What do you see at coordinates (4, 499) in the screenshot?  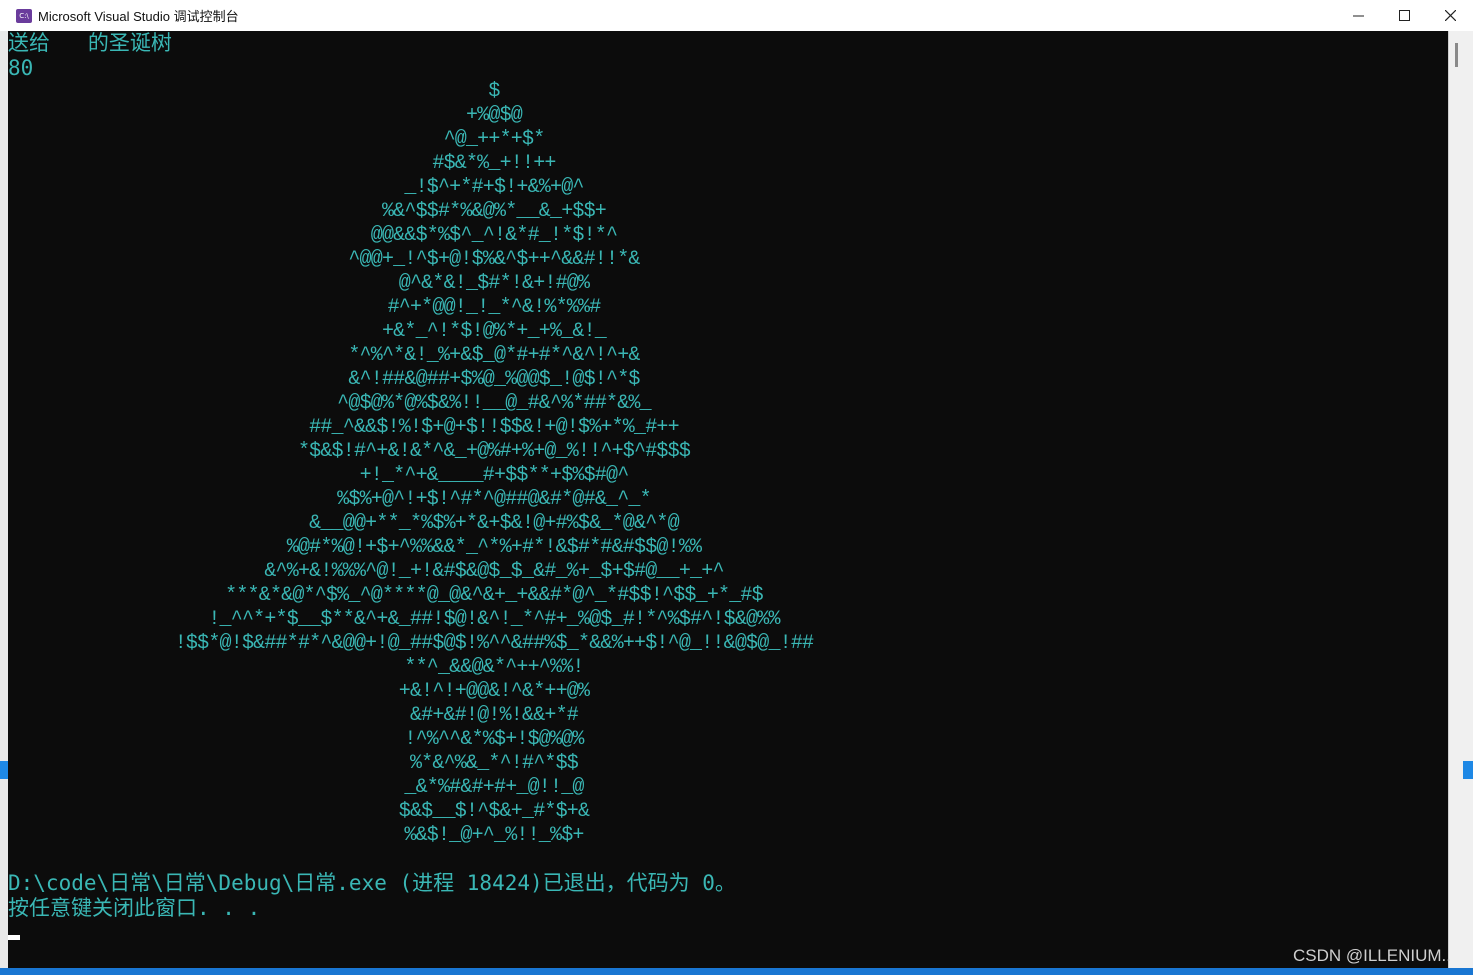 I see `background-editor-strip-left` at bounding box center [4, 499].